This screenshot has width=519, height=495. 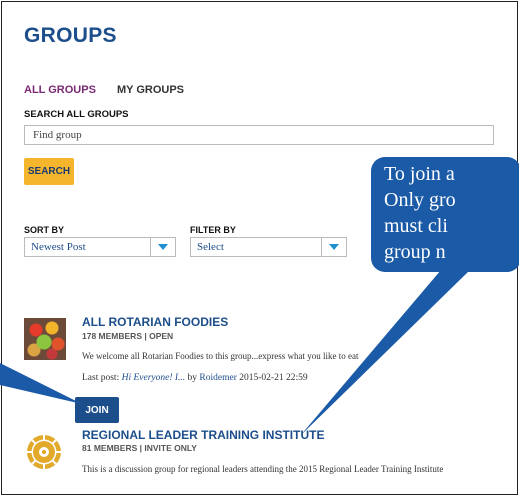 I want to click on callout-text: To join a Only gro must cli group n, so click(x=420, y=213).